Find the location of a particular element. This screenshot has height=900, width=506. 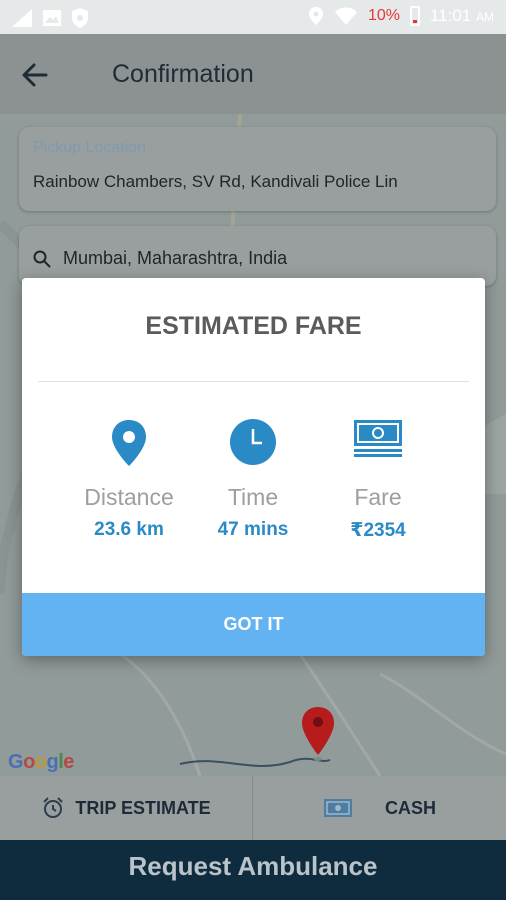

google-letter: G is located at coordinates (16, 762).